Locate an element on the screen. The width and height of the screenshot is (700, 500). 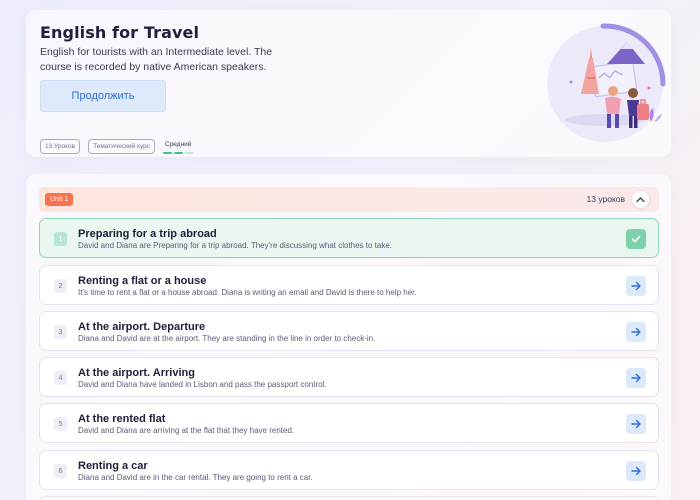
course-tags: 13 Уроков Тематический курс Средний is located at coordinates (117, 146).